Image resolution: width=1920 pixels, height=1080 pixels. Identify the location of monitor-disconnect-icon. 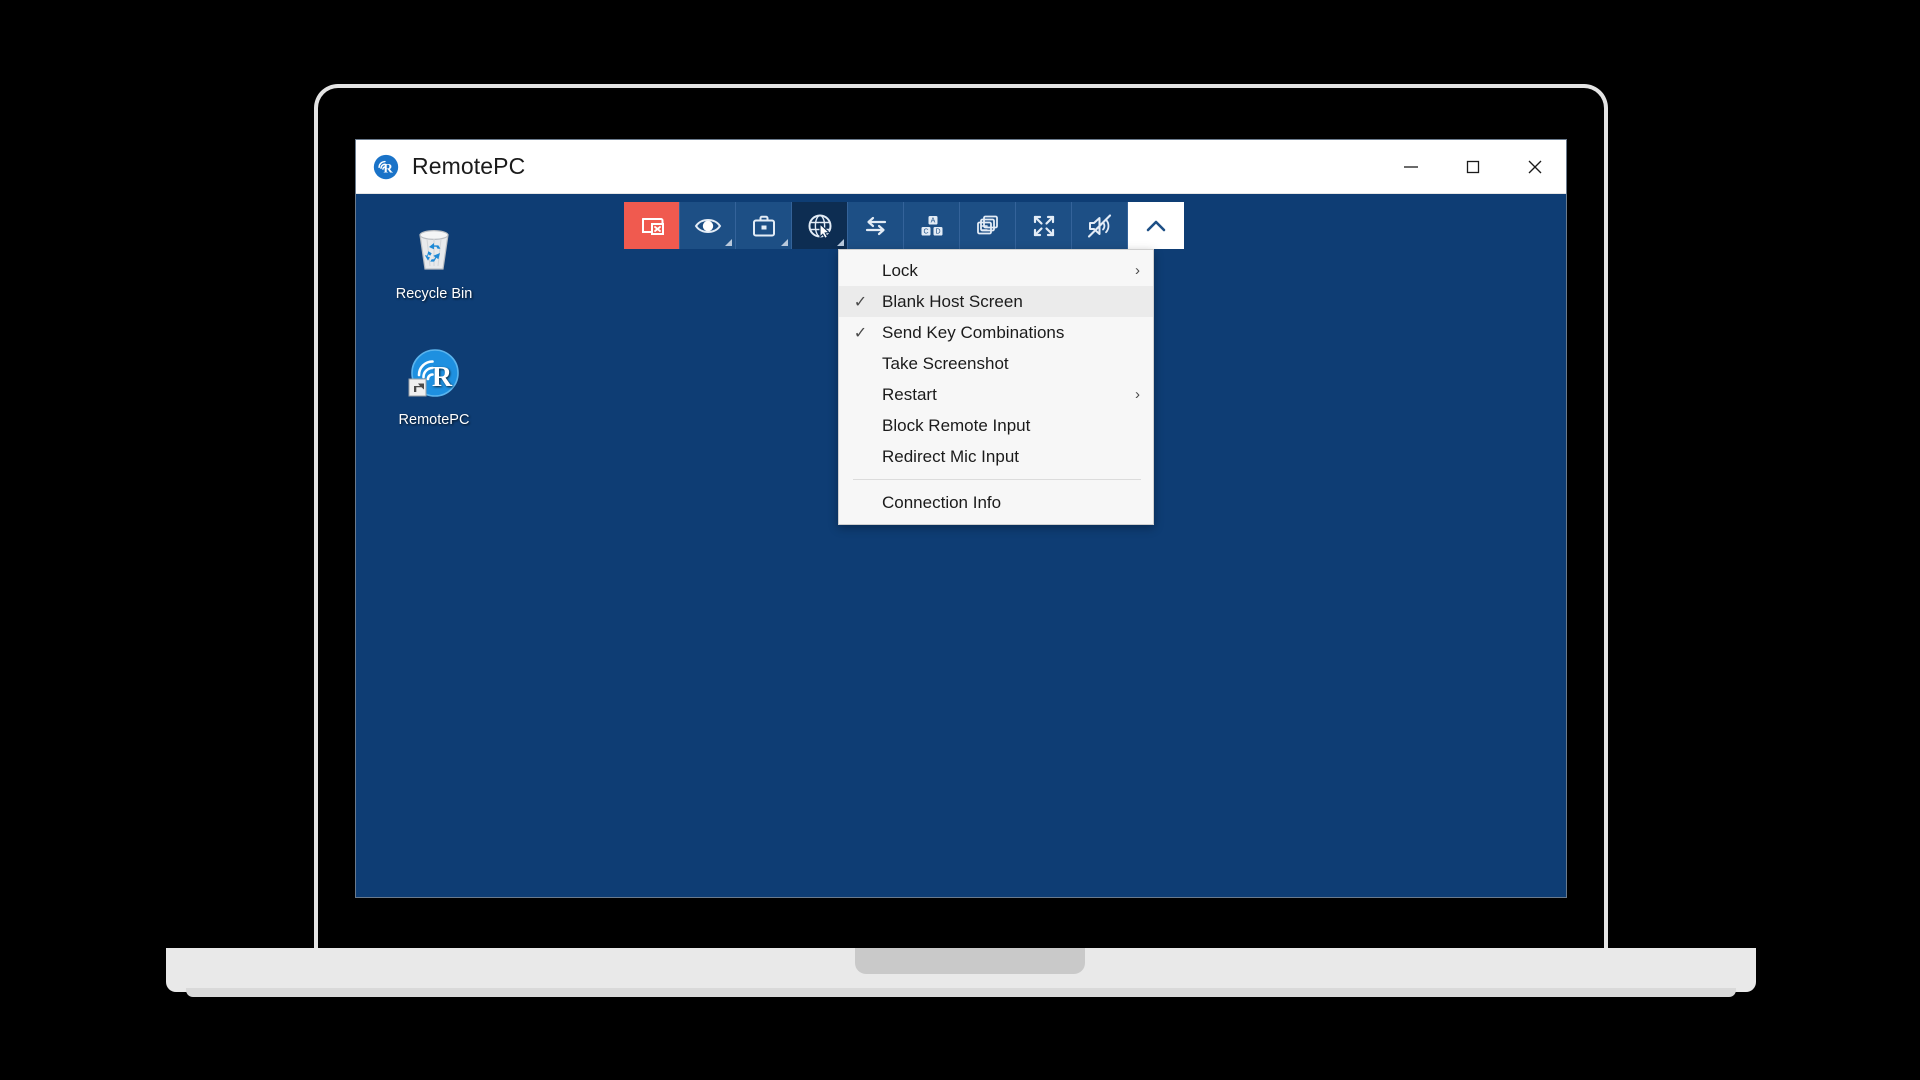
(652, 226).